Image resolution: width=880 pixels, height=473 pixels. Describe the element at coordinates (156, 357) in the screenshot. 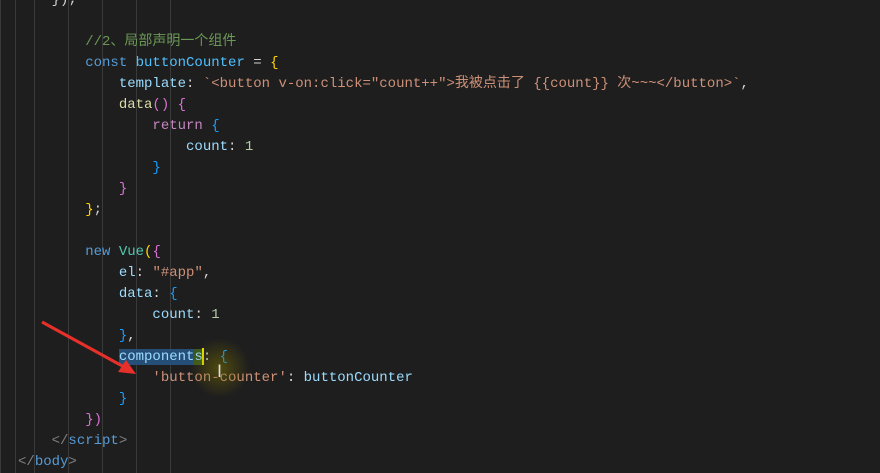

I see `selected-token: component` at that location.